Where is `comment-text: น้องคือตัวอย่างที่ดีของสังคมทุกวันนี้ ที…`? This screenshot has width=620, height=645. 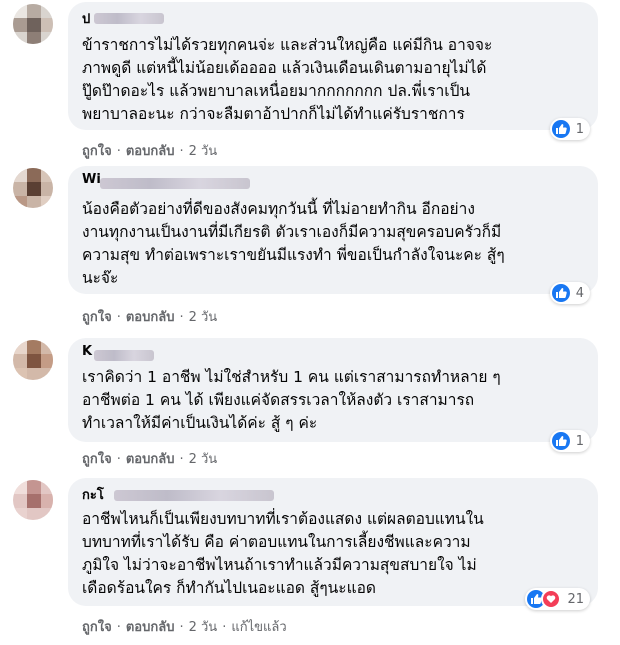
comment-text: น้องคือตัวอย่างที่ดีของสังคมทุกวันนี้ ที… is located at coordinates (293, 243).